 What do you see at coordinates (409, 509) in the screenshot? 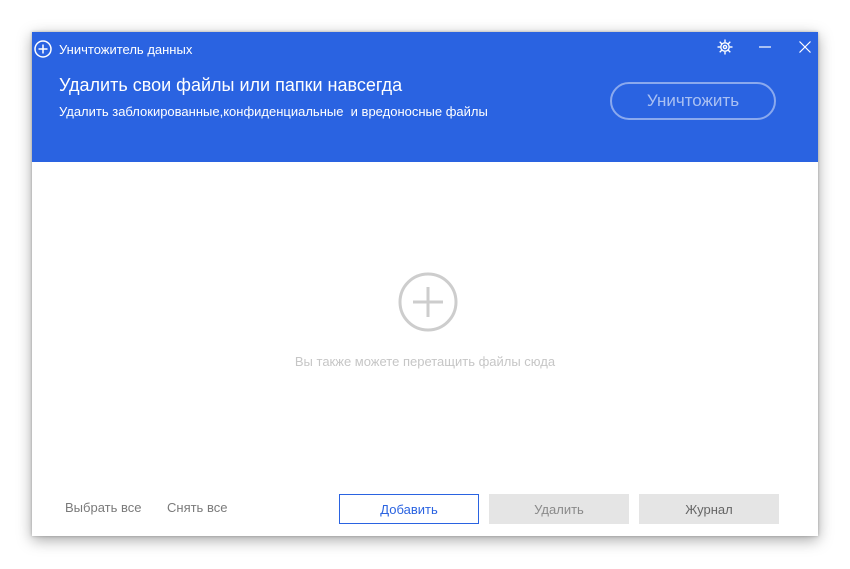
I see `add-button: Добавить` at bounding box center [409, 509].